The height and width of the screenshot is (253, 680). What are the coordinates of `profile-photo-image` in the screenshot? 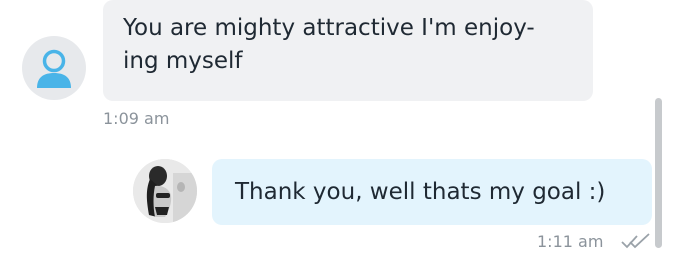 It's located at (165, 191).